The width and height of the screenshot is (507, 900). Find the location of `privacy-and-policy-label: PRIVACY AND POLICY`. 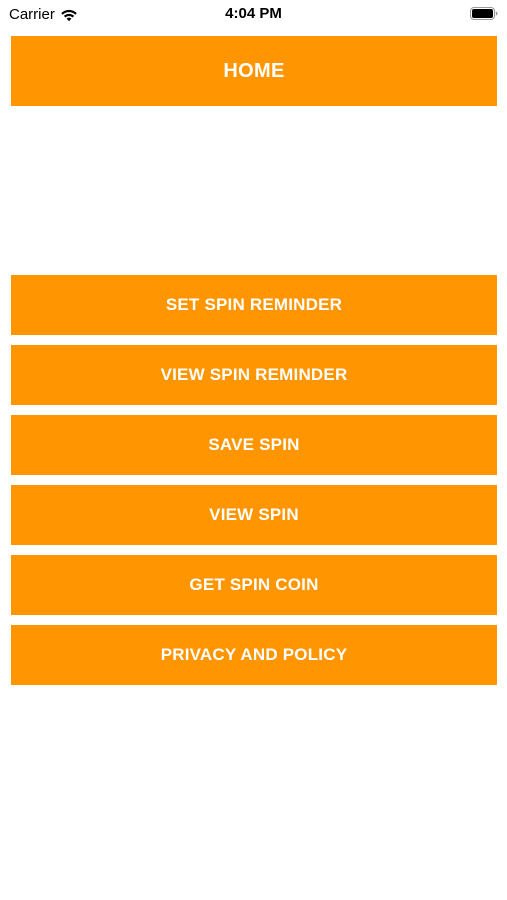

privacy-and-policy-label: PRIVACY AND POLICY is located at coordinates (254, 654).